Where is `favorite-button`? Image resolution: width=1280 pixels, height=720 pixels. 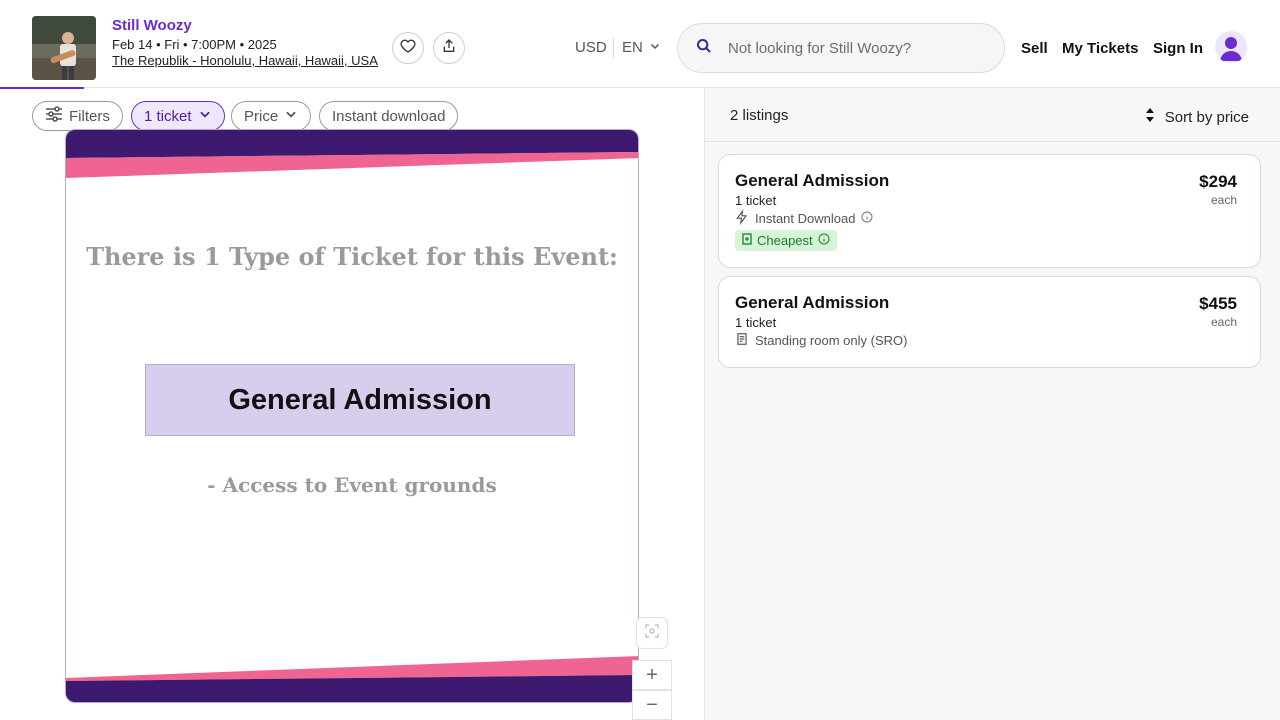
favorite-button is located at coordinates (408, 48).